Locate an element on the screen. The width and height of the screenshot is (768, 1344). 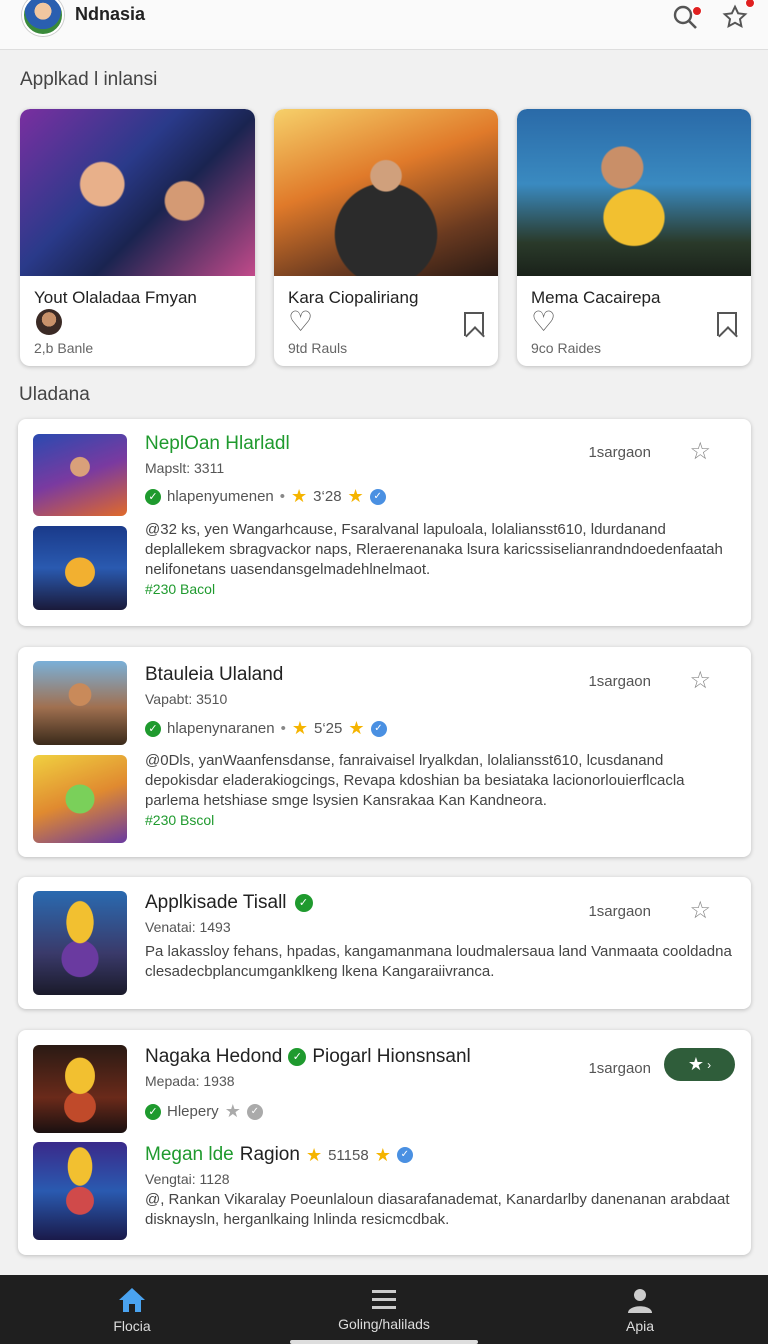
section-title-featured: Applkad l inlansi is located at coordinates (89, 79).